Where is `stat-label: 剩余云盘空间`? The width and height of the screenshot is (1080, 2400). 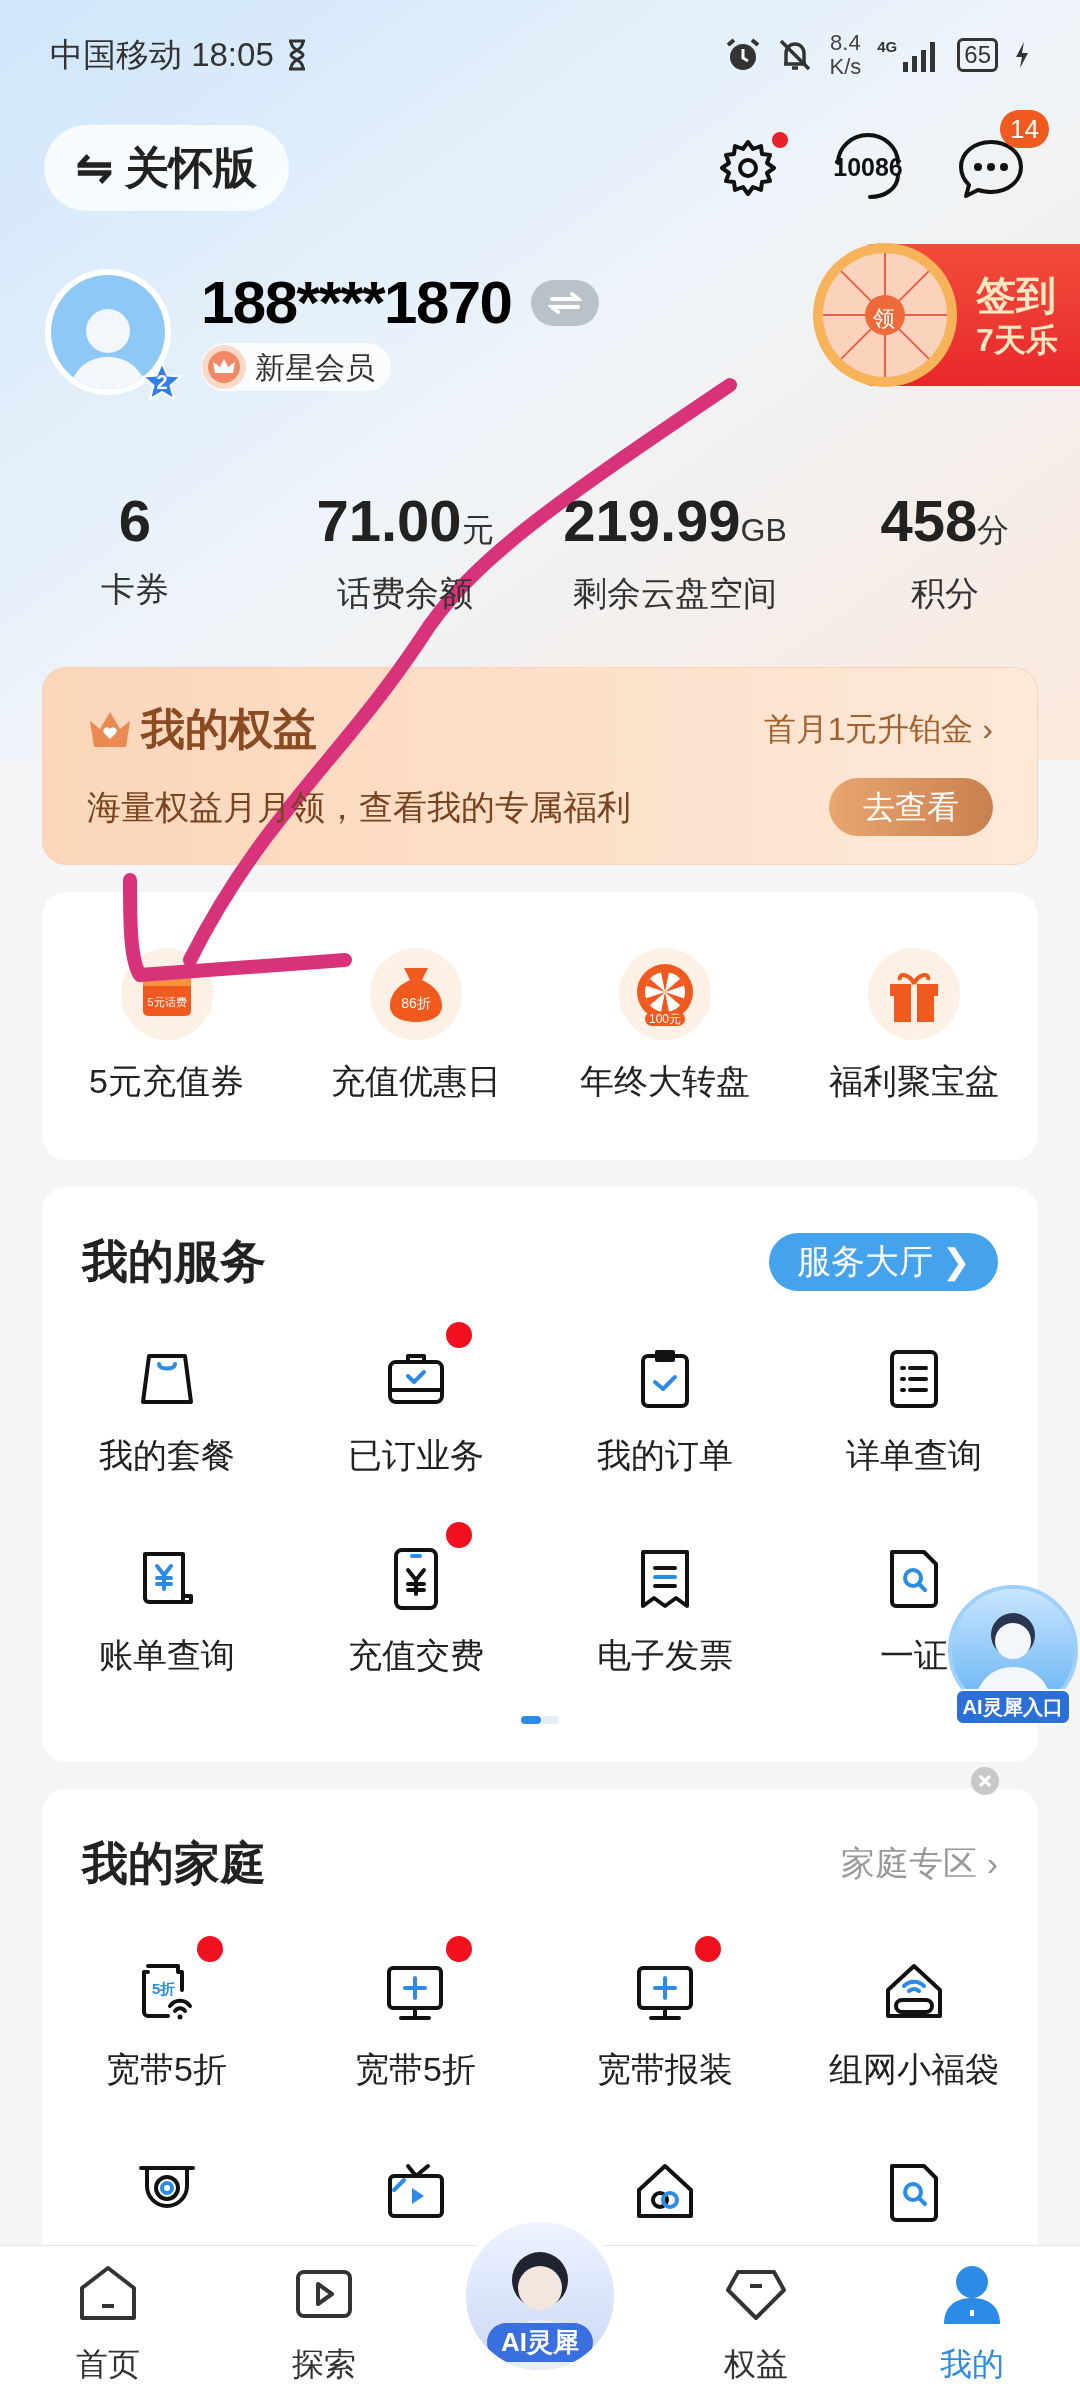
stat-label: 剩余云盘空间 is located at coordinates (675, 593).